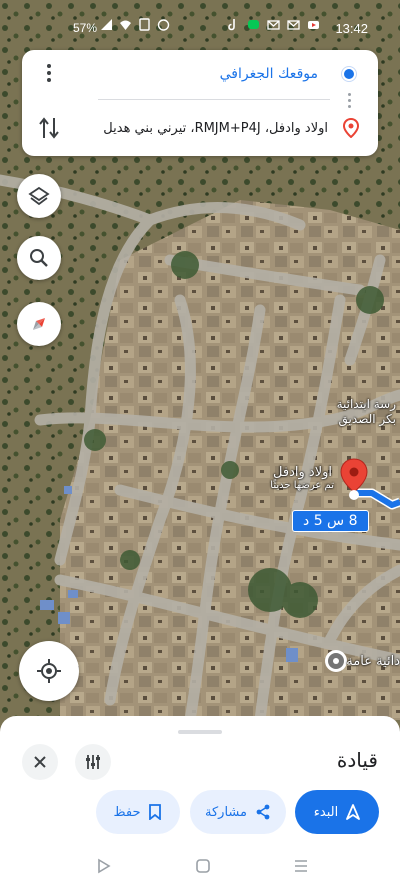 The image size is (400, 890). I want to click on battery-percent: 57%, so click(85, 28).